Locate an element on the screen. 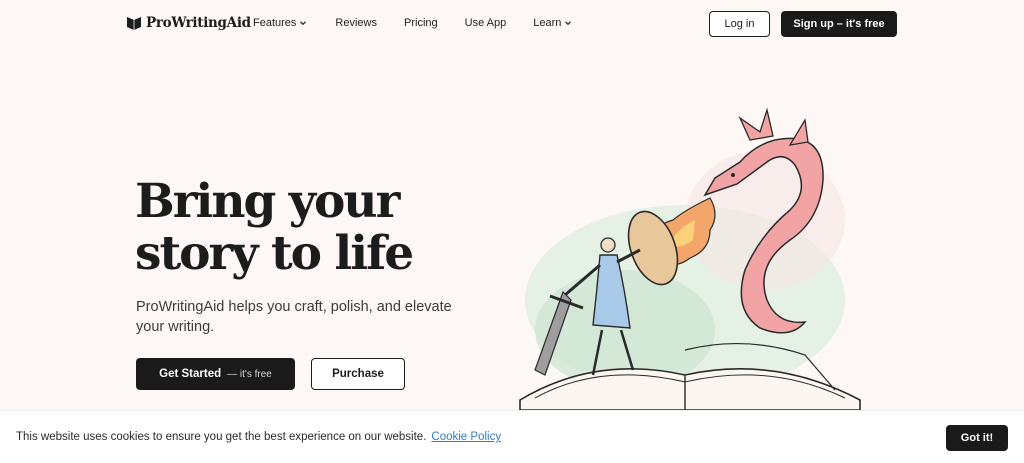 This screenshot has width=1024, height=463. nav-item-label: Reviews is located at coordinates (356, 23).